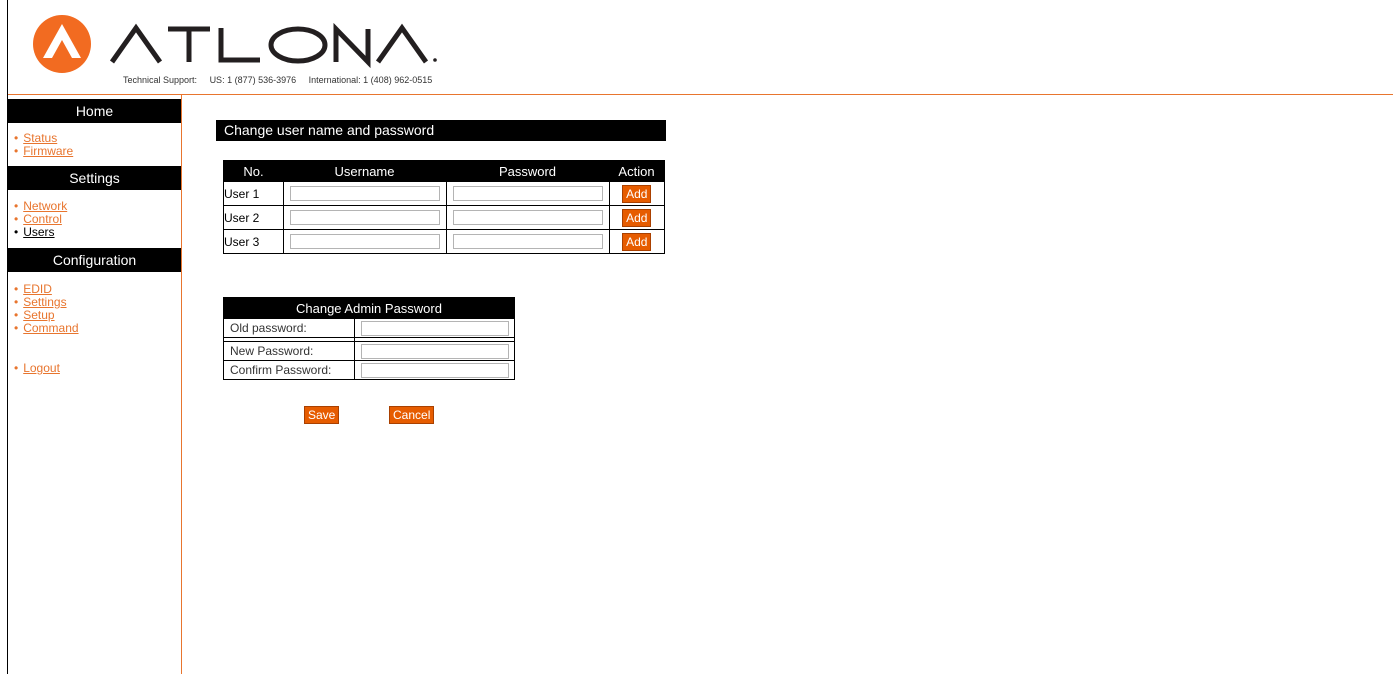 The height and width of the screenshot is (674, 1393). Describe the element at coordinates (700, 94) in the screenshot. I see `header-divider` at that location.